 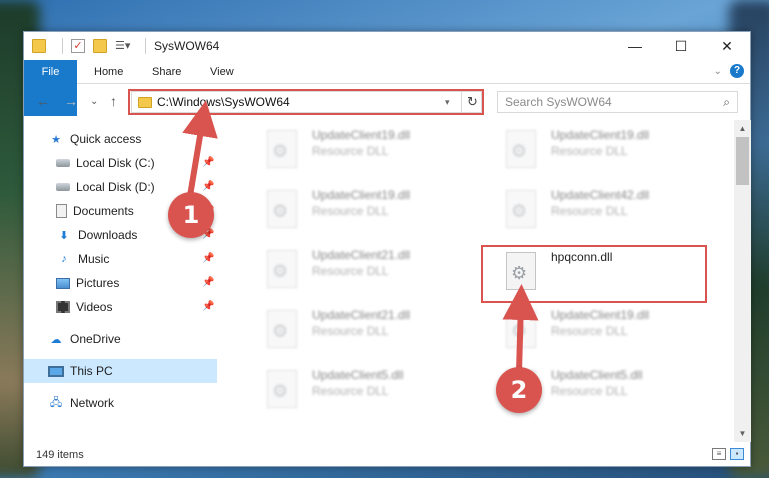 What do you see at coordinates (95, 339) in the screenshot?
I see `sidebar-item-label: OneDrive` at bounding box center [95, 339].